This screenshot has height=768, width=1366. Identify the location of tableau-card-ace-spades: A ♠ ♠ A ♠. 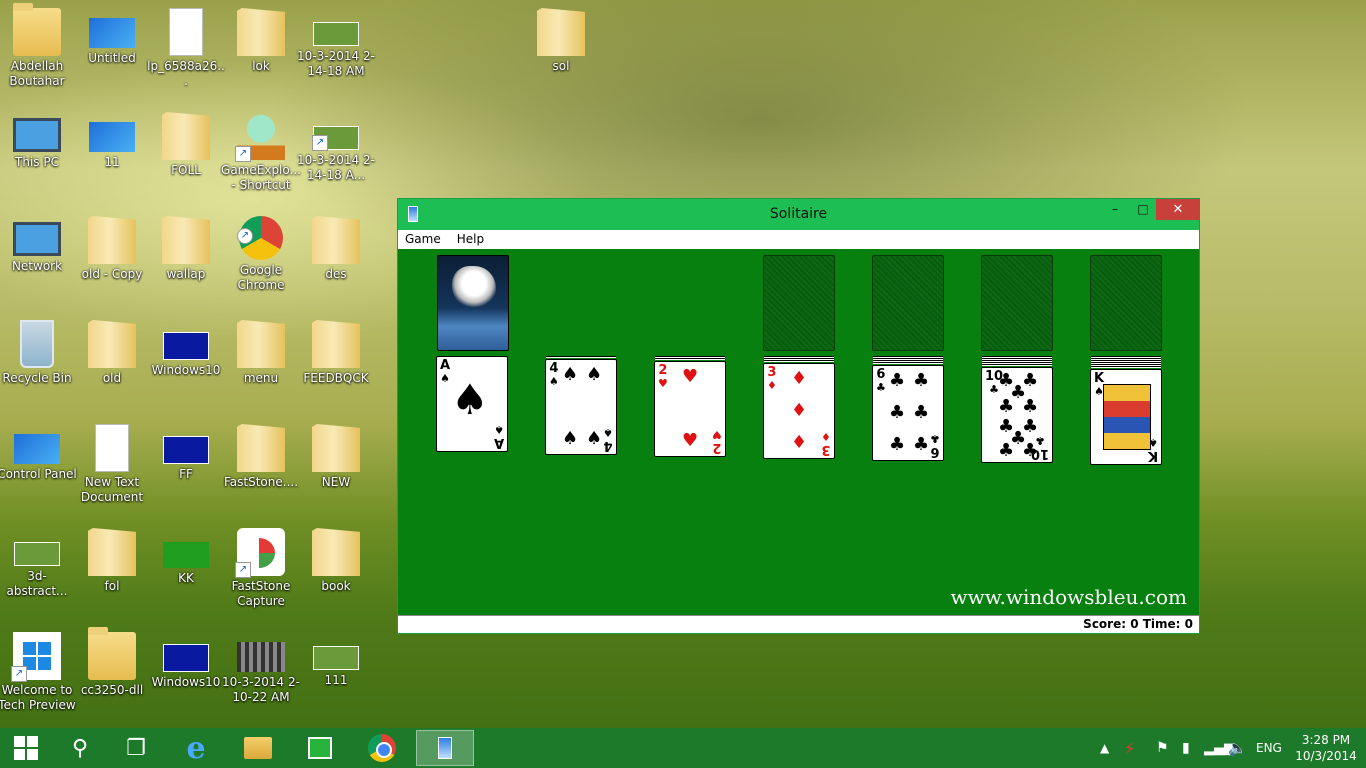
(472, 404).